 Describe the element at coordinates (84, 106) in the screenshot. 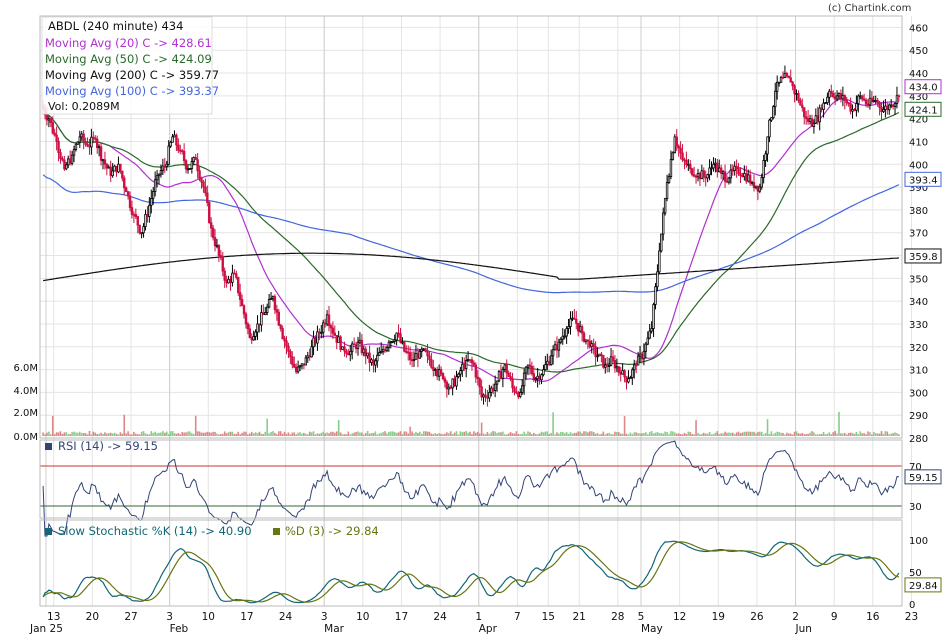

I see `volume-label: Vol: 0.2089M` at that location.